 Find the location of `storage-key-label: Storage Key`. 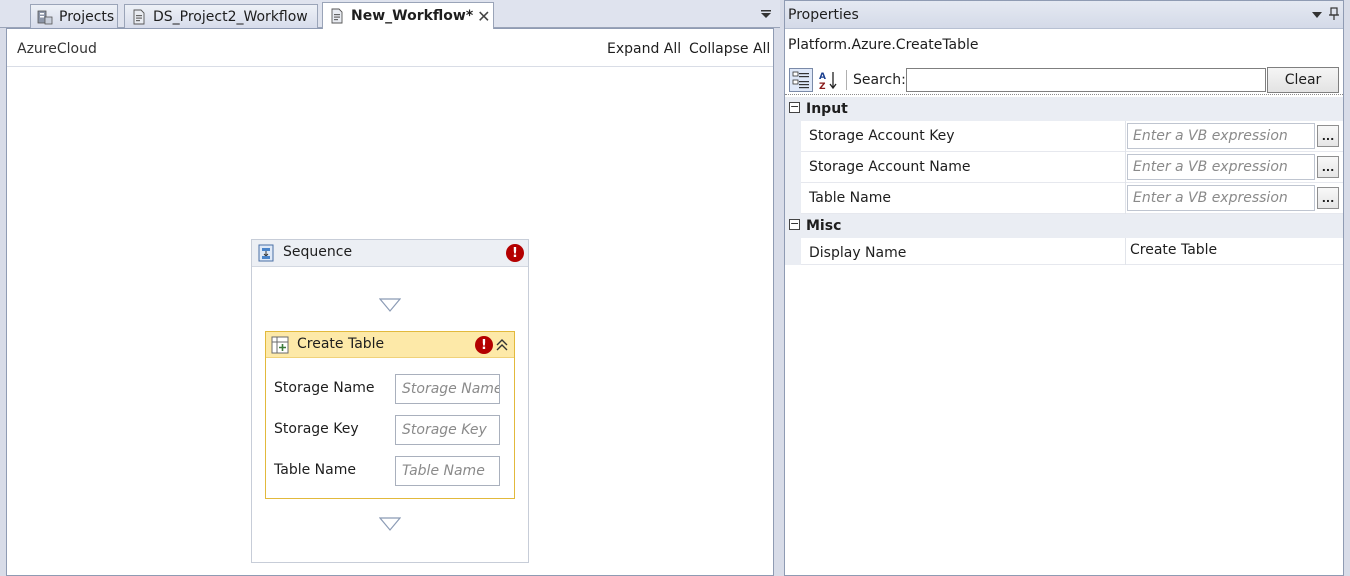

storage-key-label: Storage Key is located at coordinates (316, 429).